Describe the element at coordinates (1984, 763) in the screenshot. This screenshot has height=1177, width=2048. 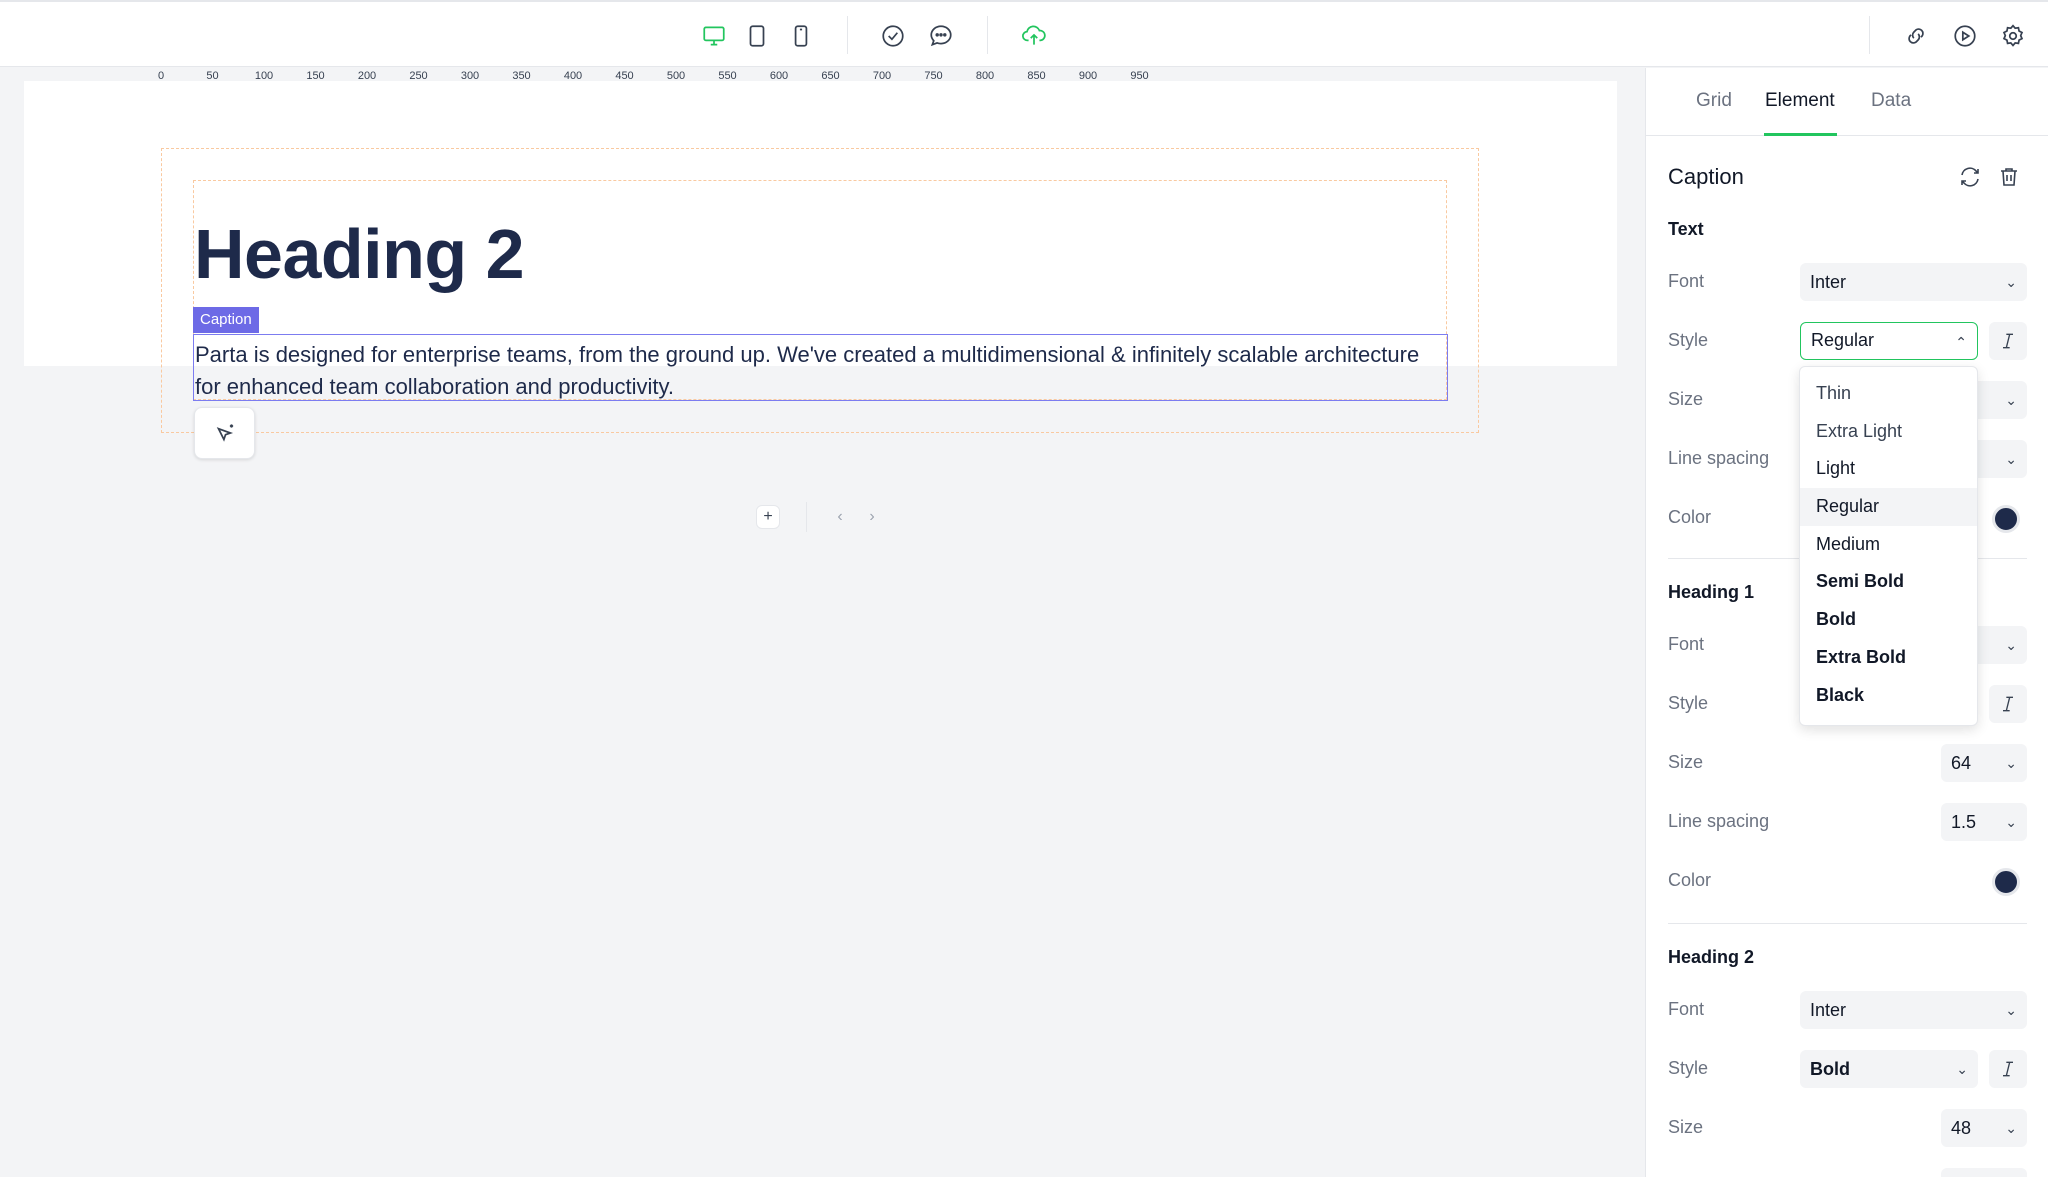
I see `heading1-size-select: 64 ⌄` at that location.